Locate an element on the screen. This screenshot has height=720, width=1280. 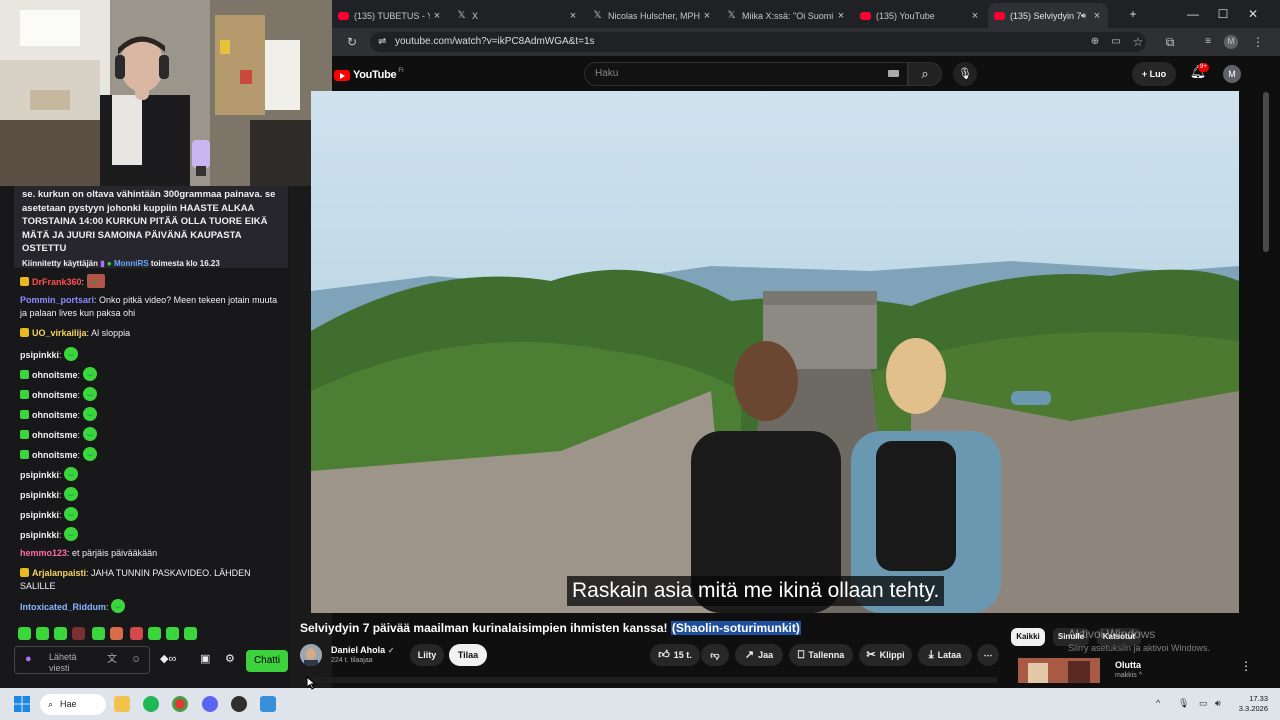
url-field: ⇌ youtube.com/watch?v=ikPC8AdmWGA&t=1s is located at coordinates (758, 42).